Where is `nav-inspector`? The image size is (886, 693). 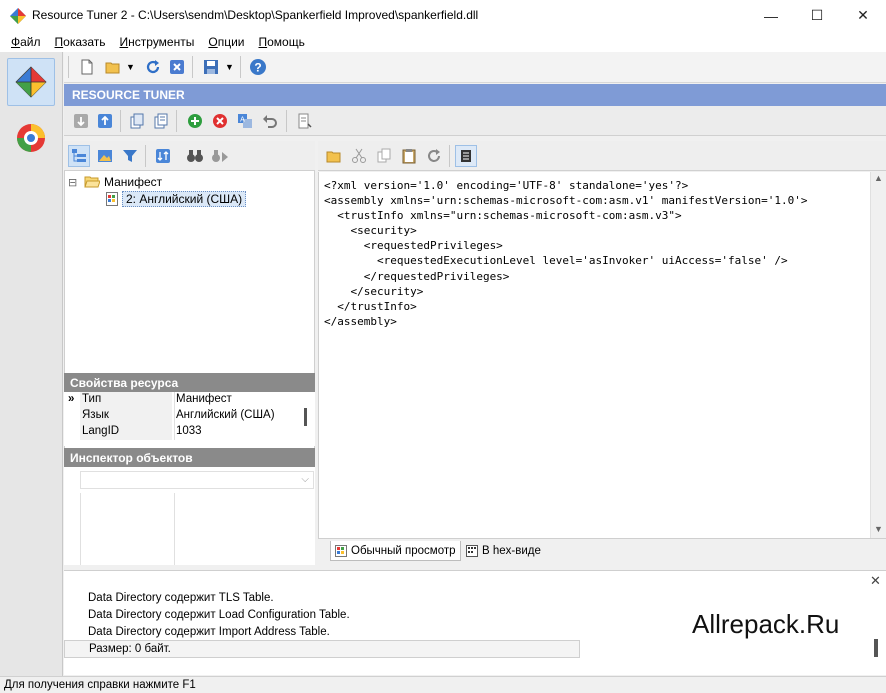
nav-inspector is located at coordinates (31, 138).